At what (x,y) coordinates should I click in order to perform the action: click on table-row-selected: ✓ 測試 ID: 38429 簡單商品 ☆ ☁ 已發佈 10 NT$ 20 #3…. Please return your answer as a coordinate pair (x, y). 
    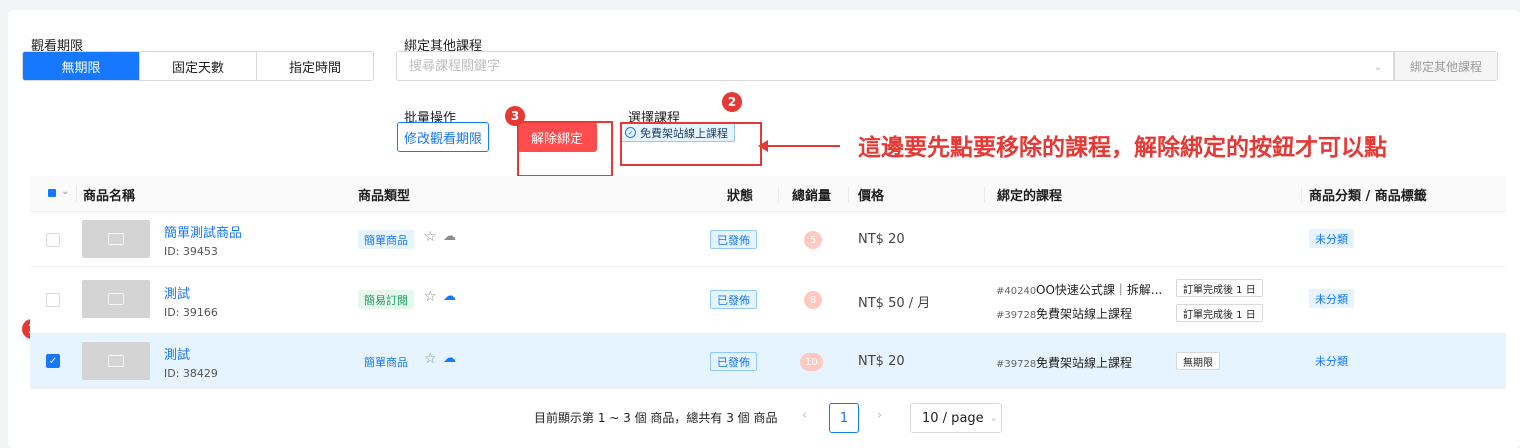
    Looking at the image, I should click on (768, 361).